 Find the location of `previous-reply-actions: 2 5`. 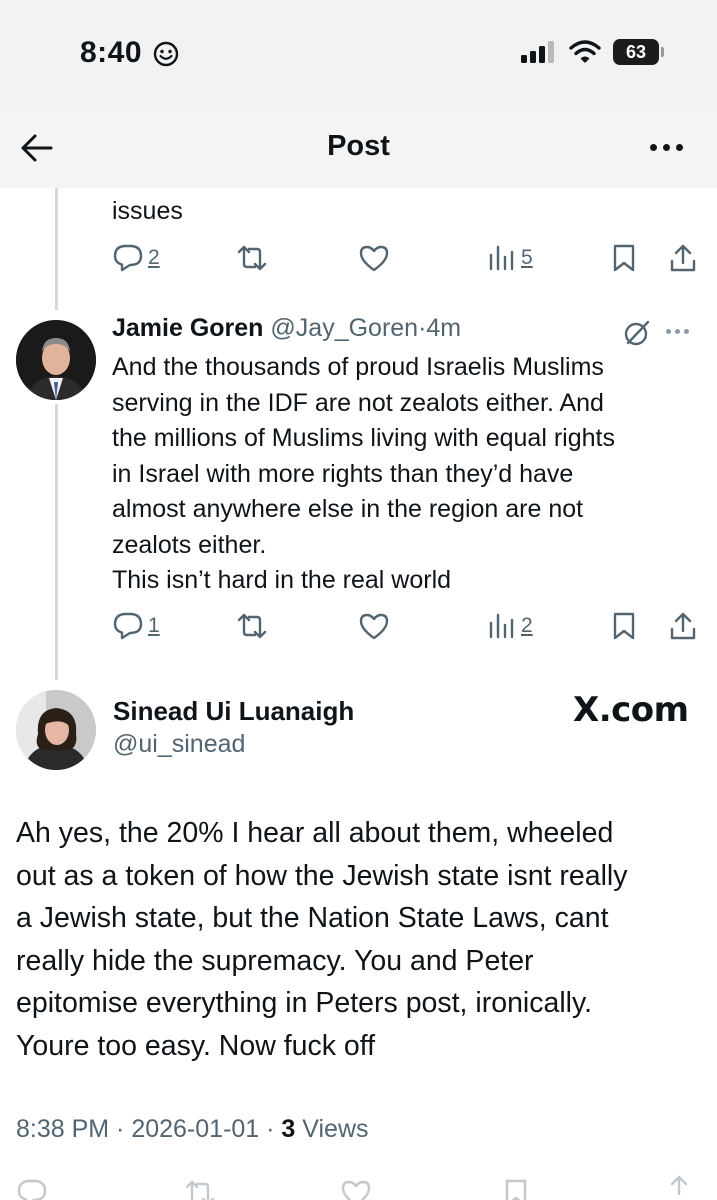

previous-reply-actions: 2 5 is located at coordinates (407, 260).